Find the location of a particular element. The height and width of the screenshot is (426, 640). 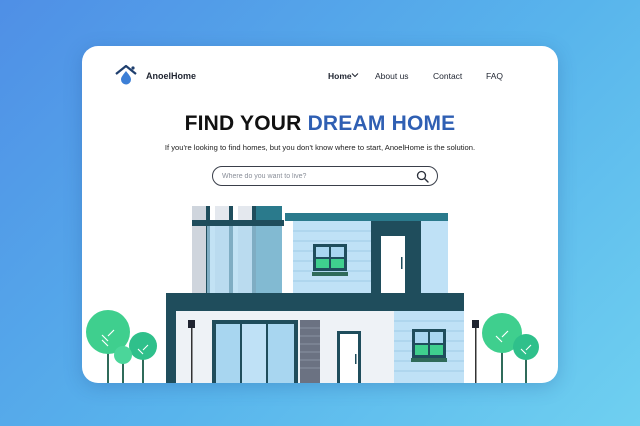

brand-name: AnoelHome is located at coordinates (171, 76).